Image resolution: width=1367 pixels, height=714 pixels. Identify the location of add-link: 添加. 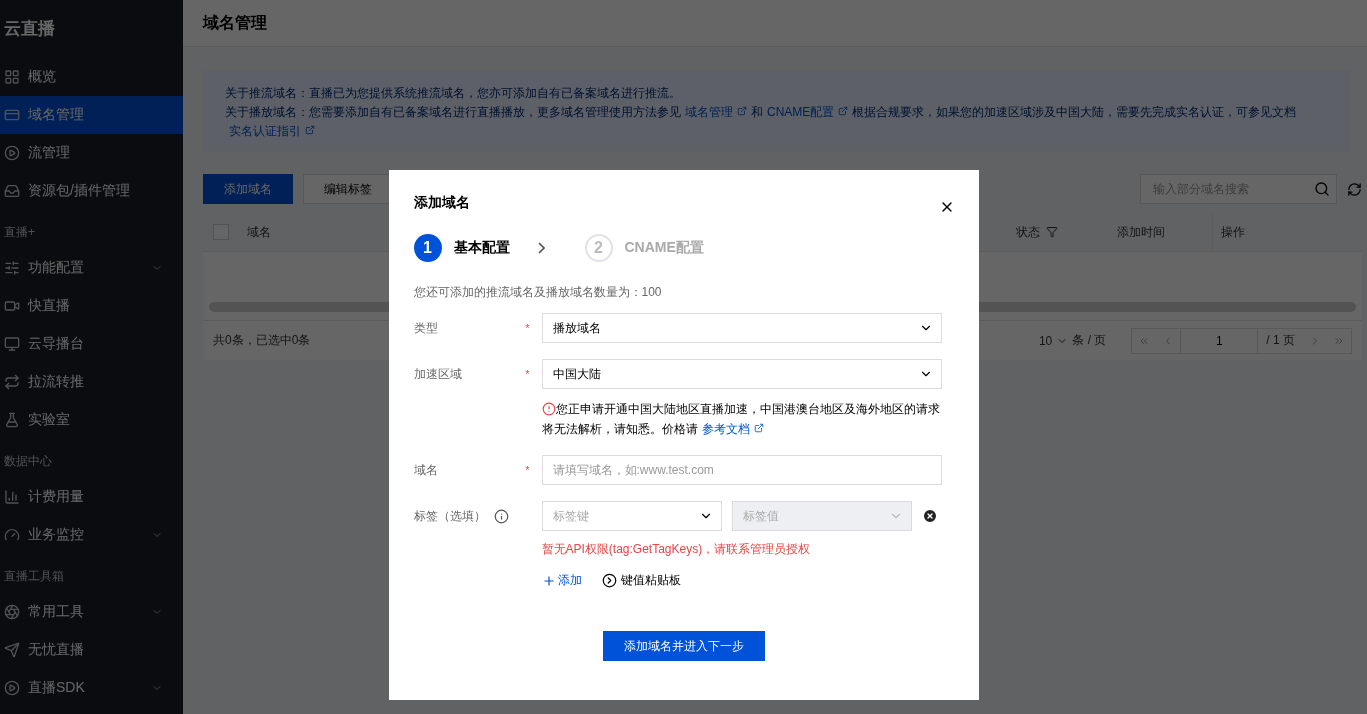
(561, 580).